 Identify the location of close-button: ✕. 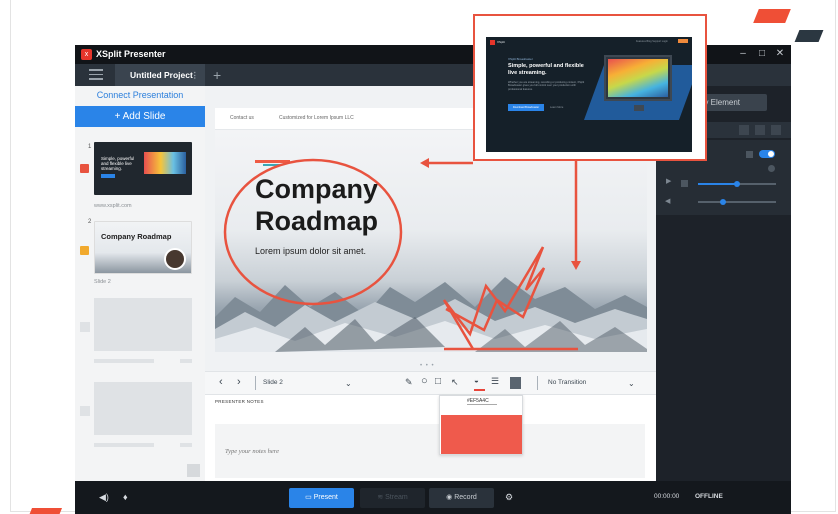
(780, 53).